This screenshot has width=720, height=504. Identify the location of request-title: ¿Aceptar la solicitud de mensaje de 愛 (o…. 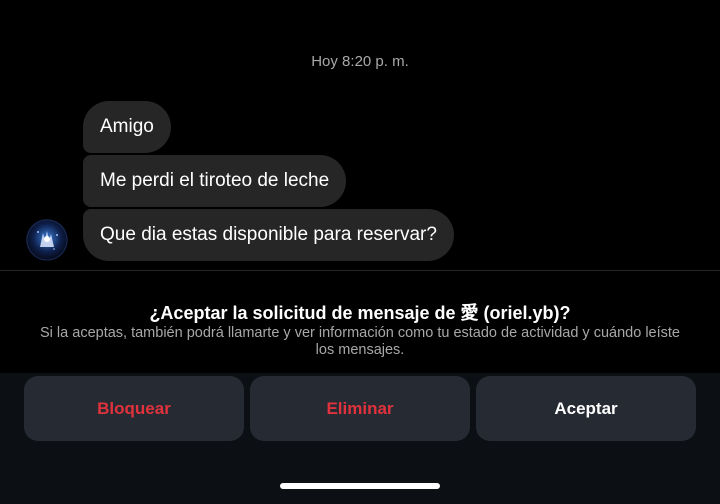
(360, 313).